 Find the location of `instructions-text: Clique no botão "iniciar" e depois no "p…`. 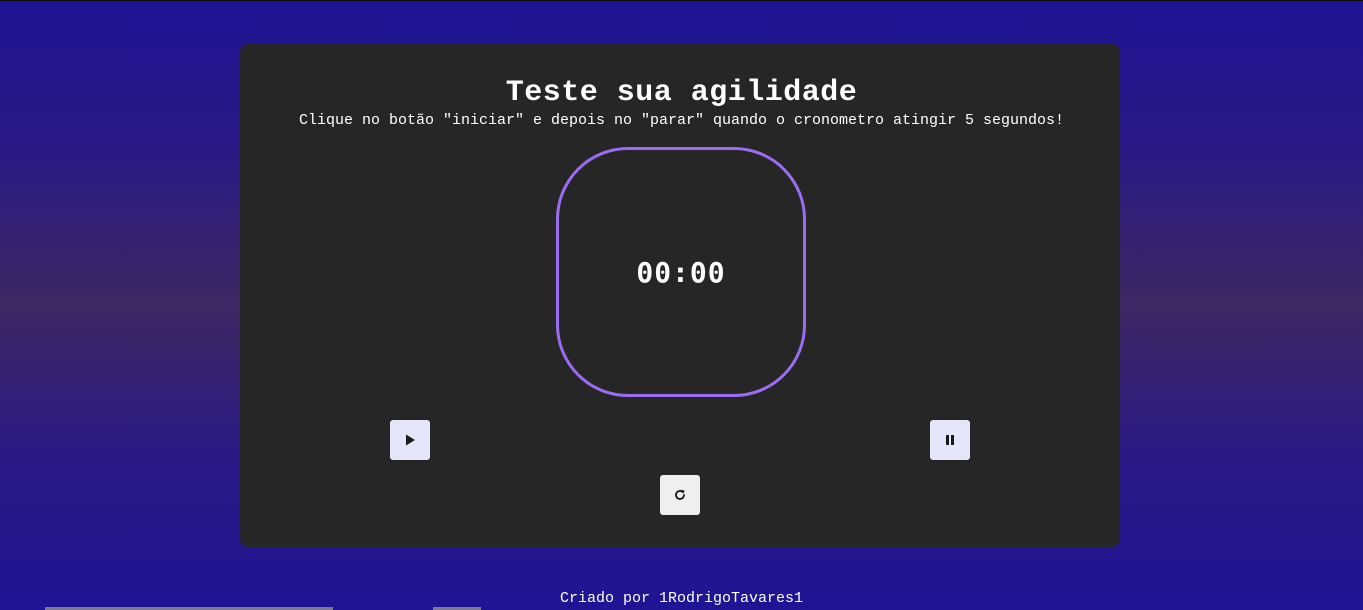

instructions-text: Clique no botão "iniciar" e depois no "p… is located at coordinates (681, 120).